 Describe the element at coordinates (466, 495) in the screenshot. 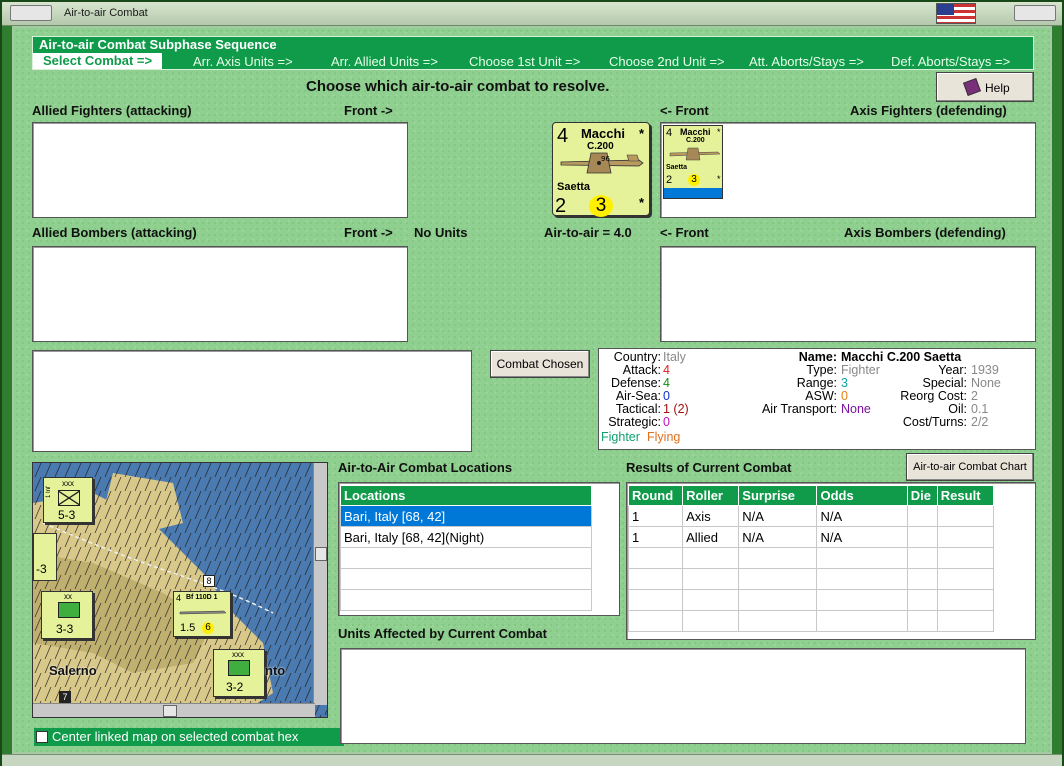

I see `locations-header: Locations` at that location.